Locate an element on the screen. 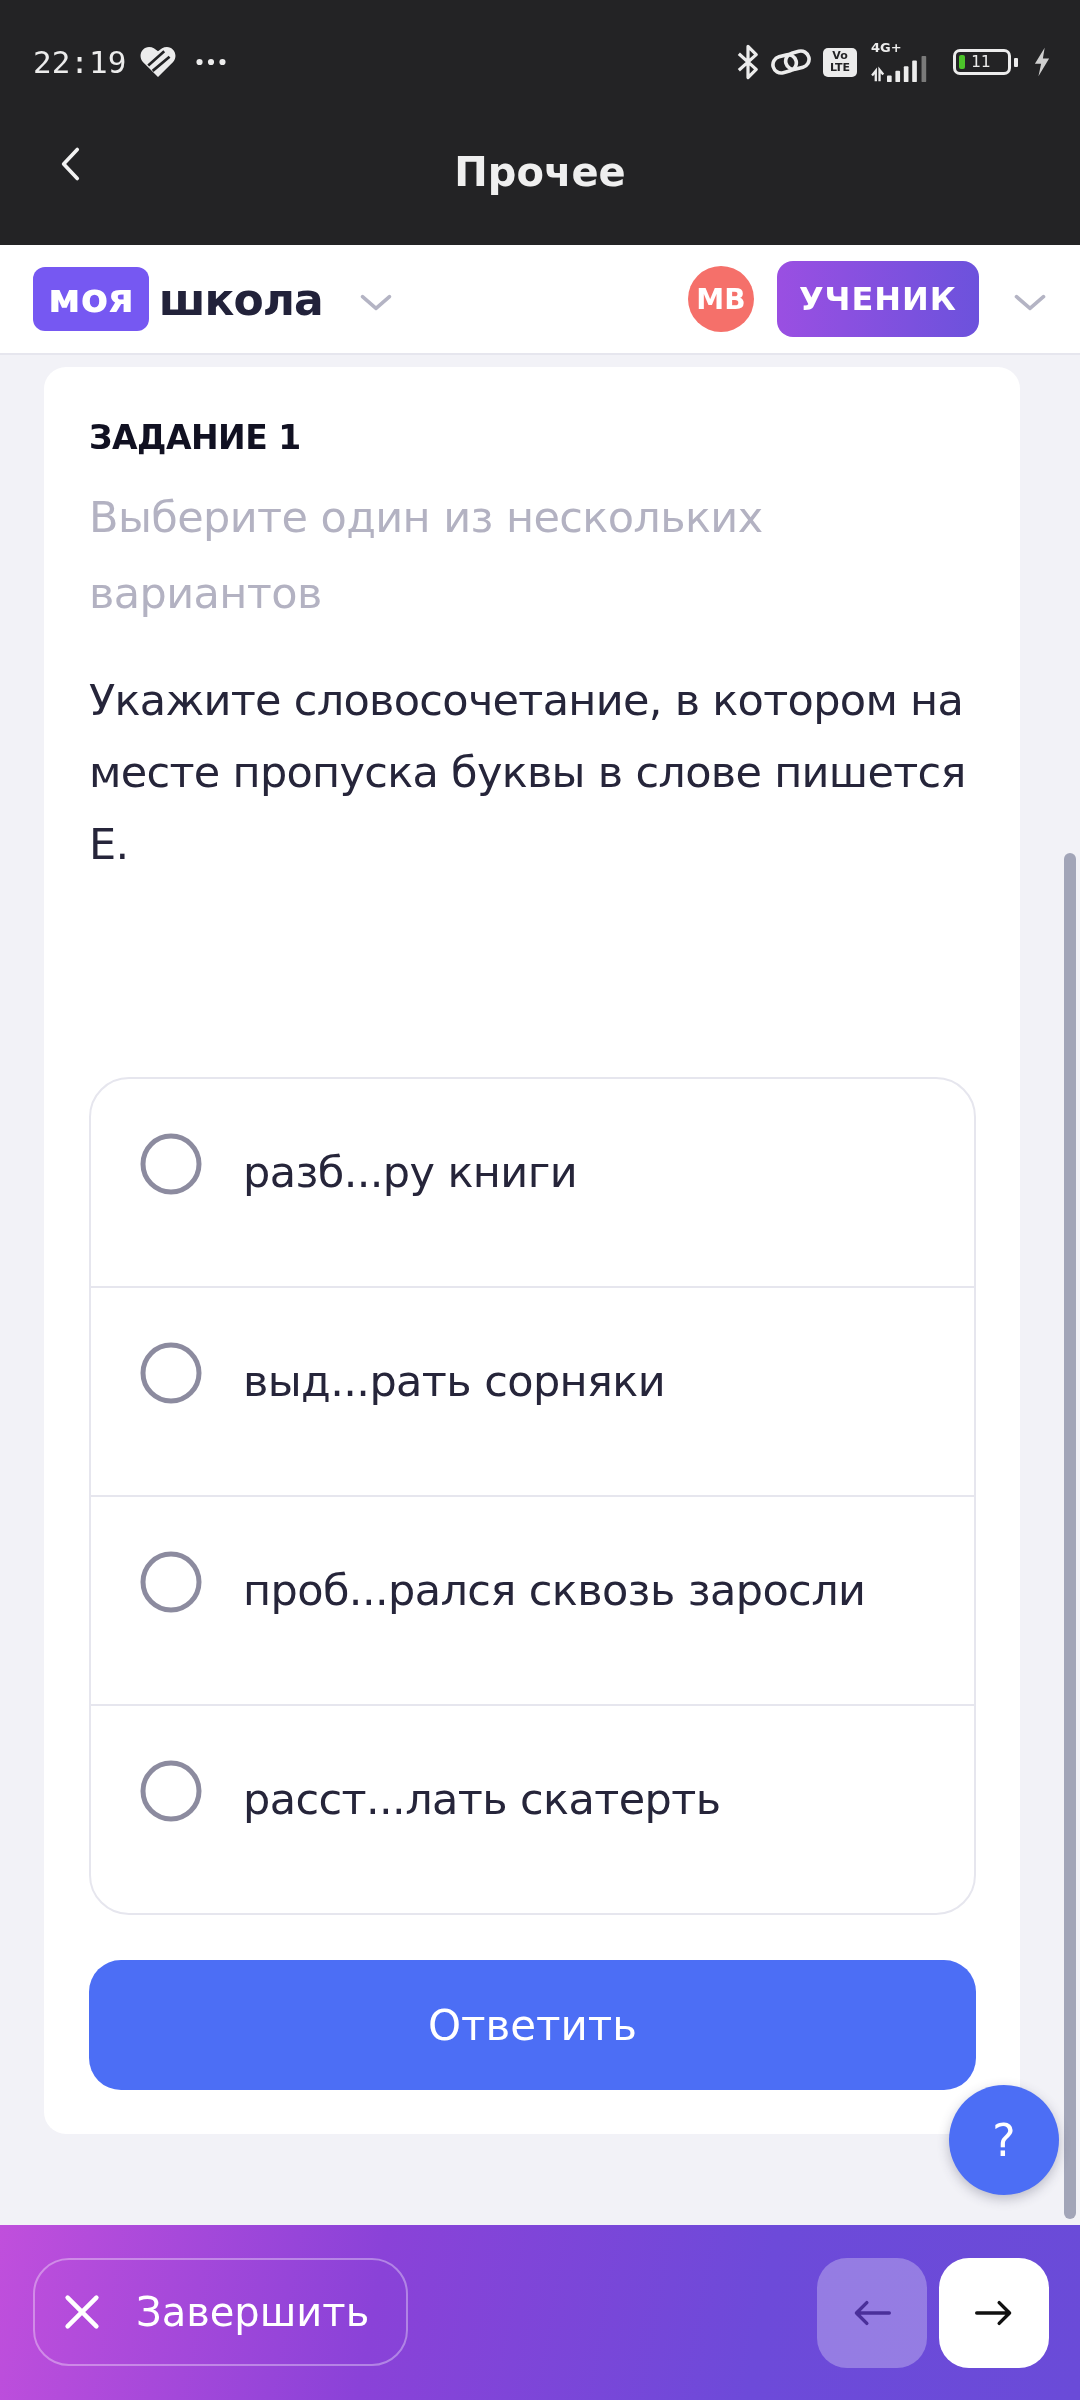  task-instruction: Выберите один из нескольких вариантов is located at coordinates (426, 555).